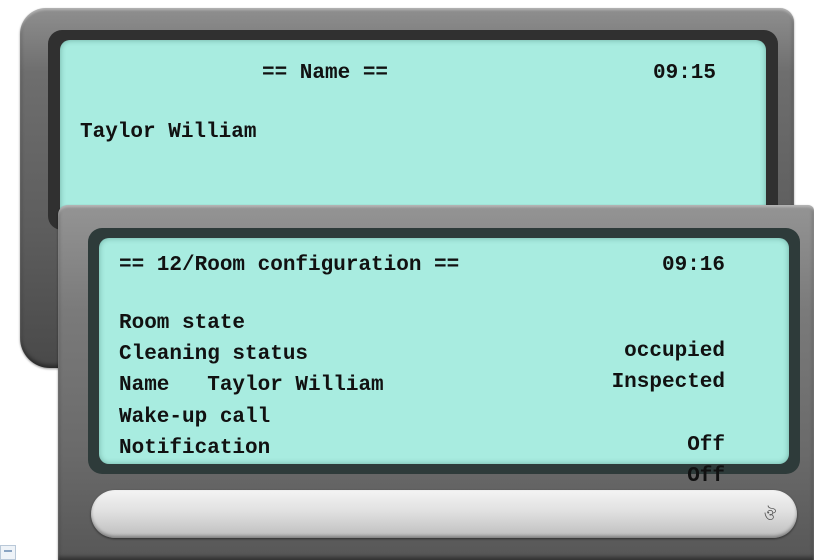  Describe the element at coordinates (8, 552) in the screenshot. I see `window-thumbnail-icon` at that location.